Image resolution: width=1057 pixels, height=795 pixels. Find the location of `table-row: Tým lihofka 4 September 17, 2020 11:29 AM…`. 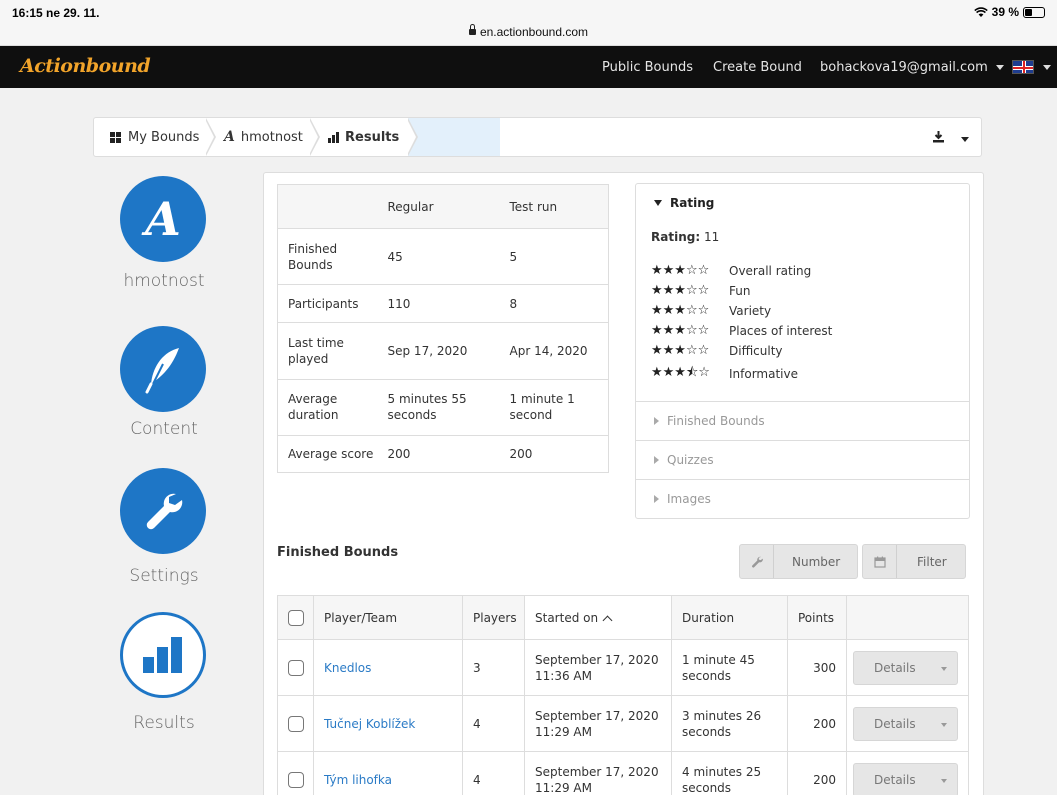

table-row: Tým lihofka 4 September 17, 2020 11:29 AM… is located at coordinates (623, 773).